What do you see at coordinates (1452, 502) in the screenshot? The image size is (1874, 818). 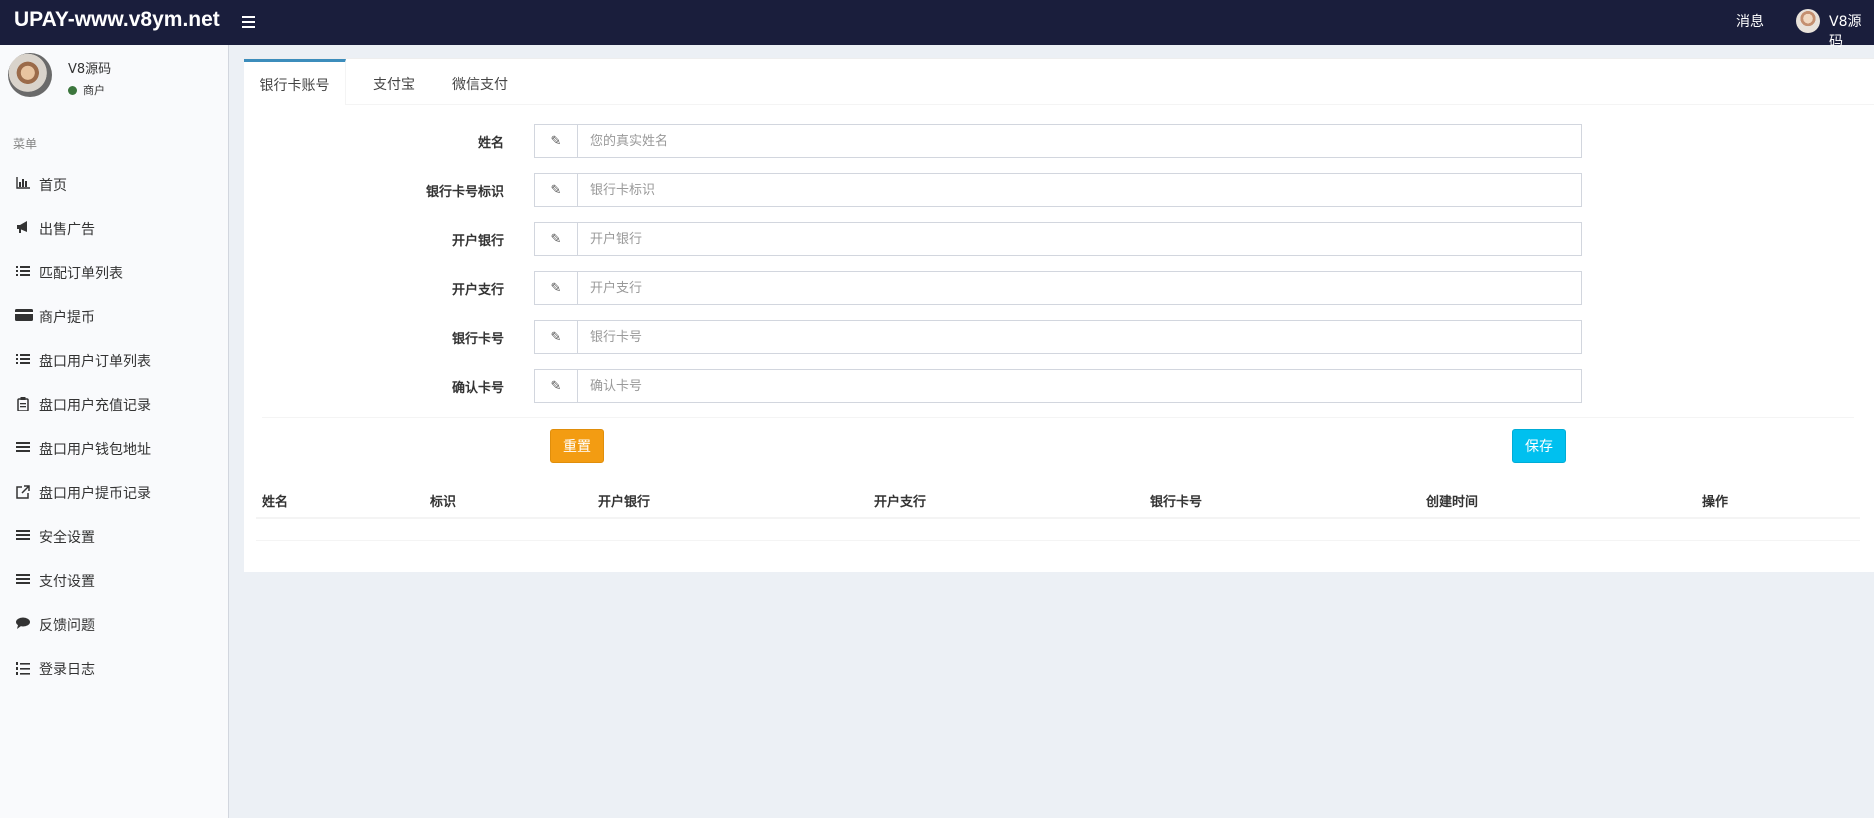 I see `column-header: 创建时间` at bounding box center [1452, 502].